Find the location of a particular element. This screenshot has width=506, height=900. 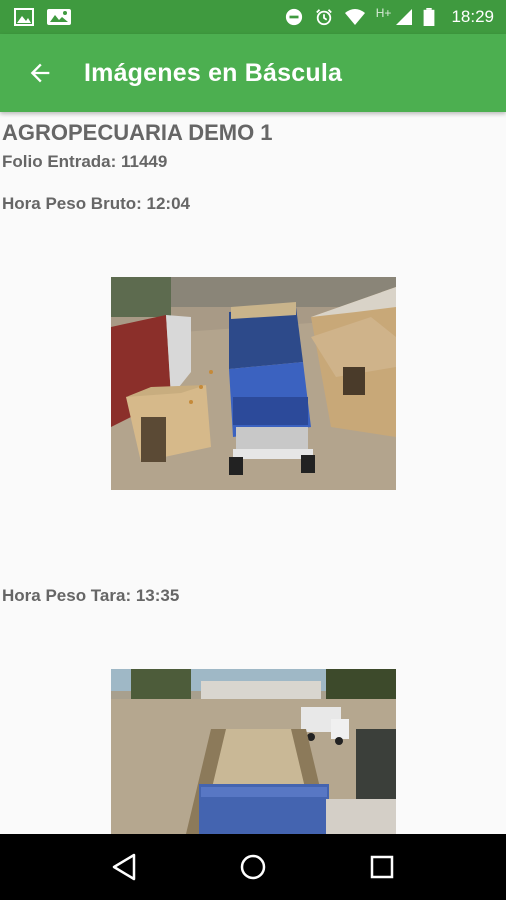

status-bar: H+ 18:29 is located at coordinates (253, 17).